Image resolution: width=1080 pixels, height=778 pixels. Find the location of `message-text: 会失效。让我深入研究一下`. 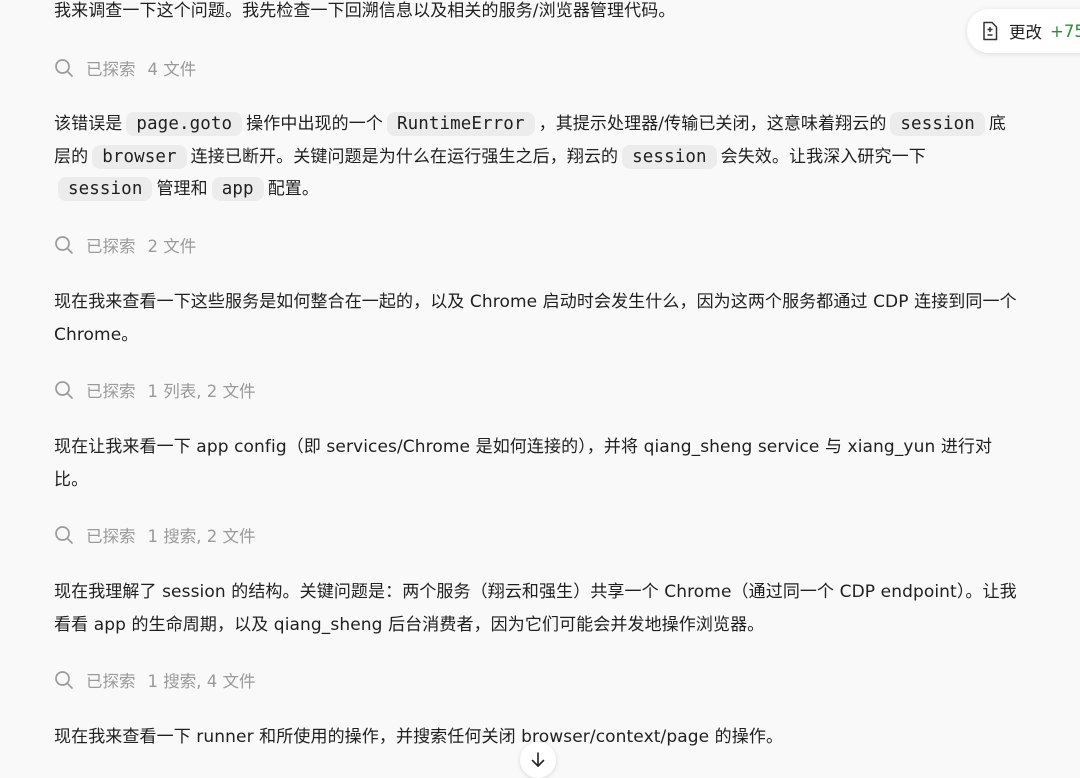

message-text: 会失效。让我深入研究一下 is located at coordinates (823, 156).